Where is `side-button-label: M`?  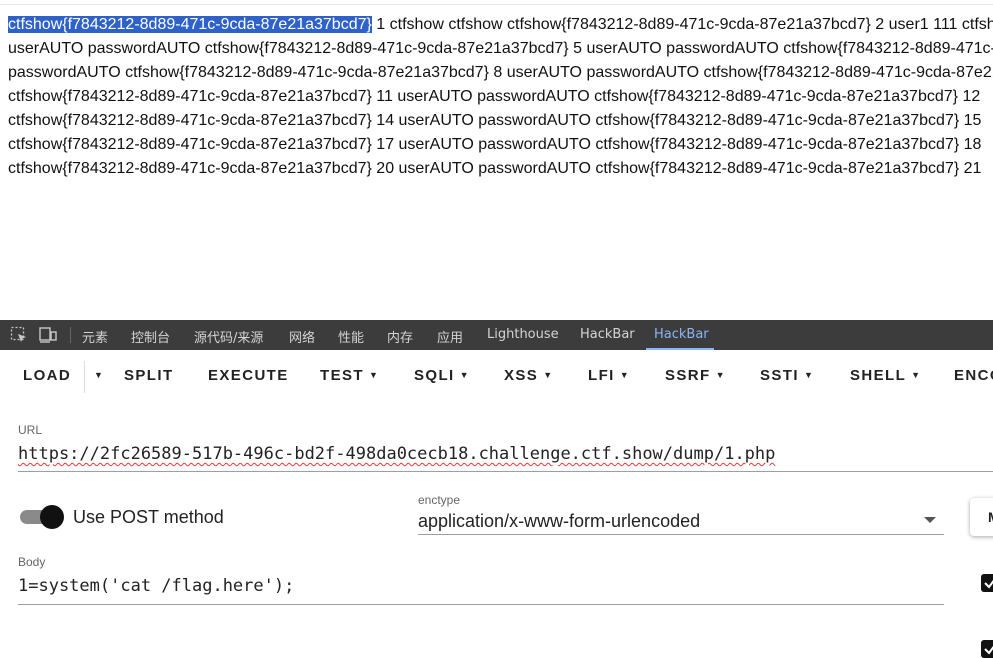 side-button-label: M is located at coordinates (990, 517).